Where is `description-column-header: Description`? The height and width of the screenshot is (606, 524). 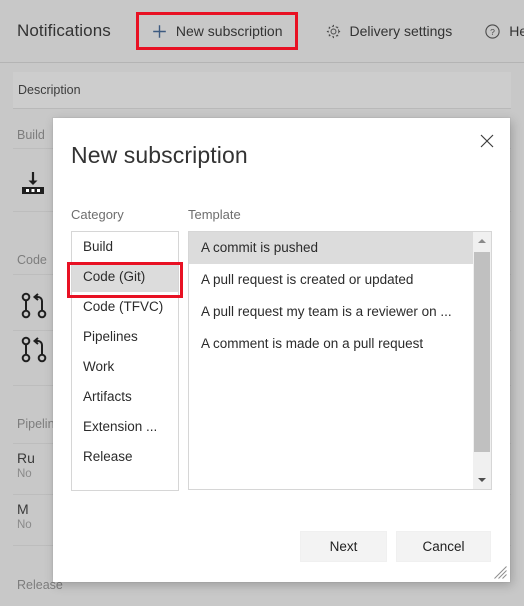
description-column-header: Description is located at coordinates (262, 90).